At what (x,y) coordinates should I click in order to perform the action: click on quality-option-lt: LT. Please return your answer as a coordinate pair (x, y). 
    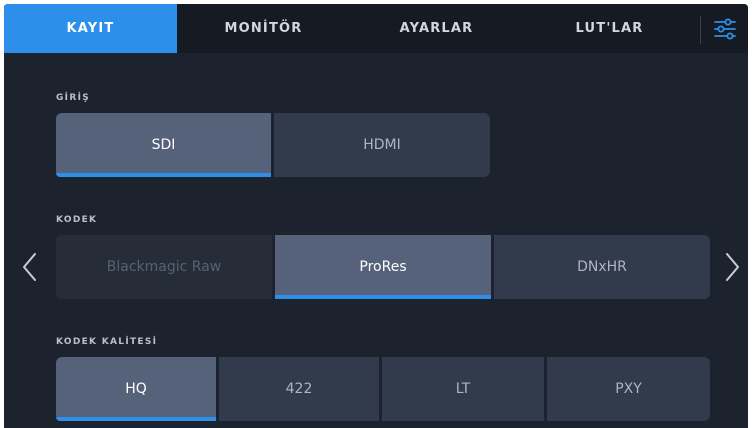
    Looking at the image, I should click on (463, 389).